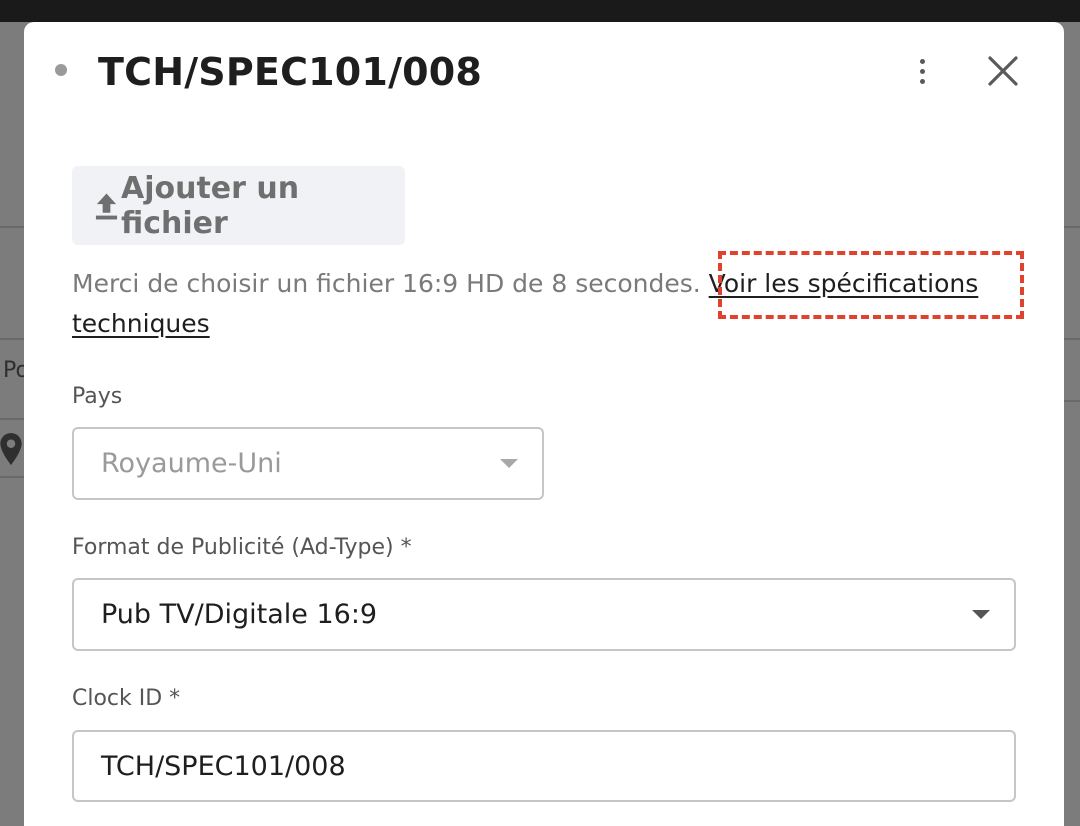 The height and width of the screenshot is (826, 1080). Describe the element at coordinates (223, 766) in the screenshot. I see `clock-id-value: TCH/SPEC101/008` at that location.